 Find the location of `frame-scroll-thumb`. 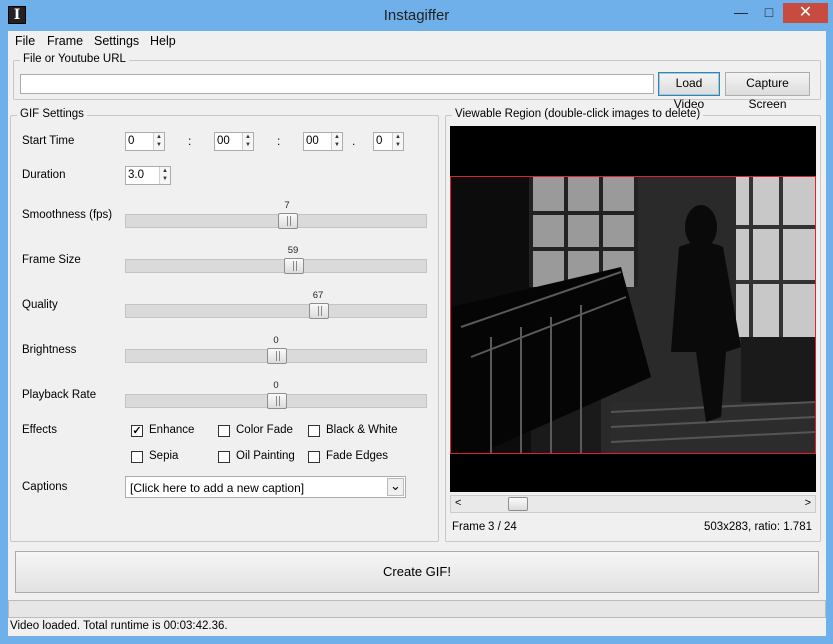

frame-scroll-thumb is located at coordinates (518, 504).